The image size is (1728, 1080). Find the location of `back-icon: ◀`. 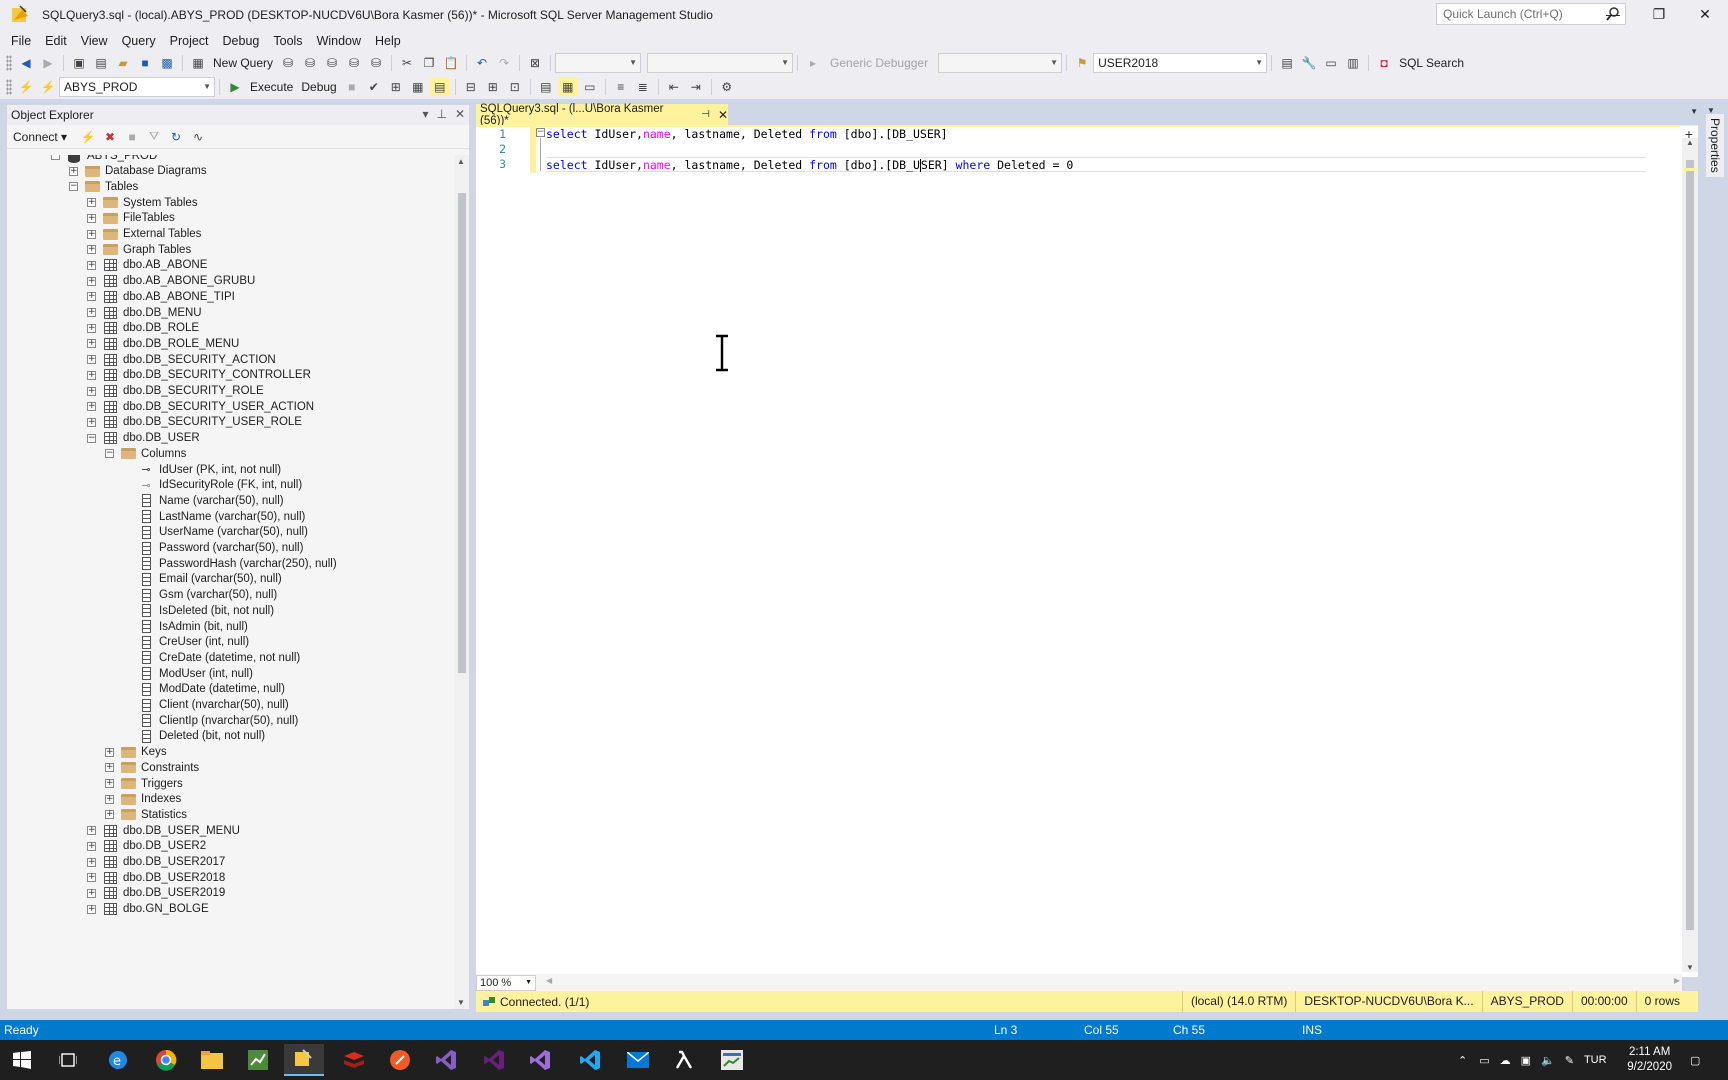

back-icon: ◀ is located at coordinates (26, 63).